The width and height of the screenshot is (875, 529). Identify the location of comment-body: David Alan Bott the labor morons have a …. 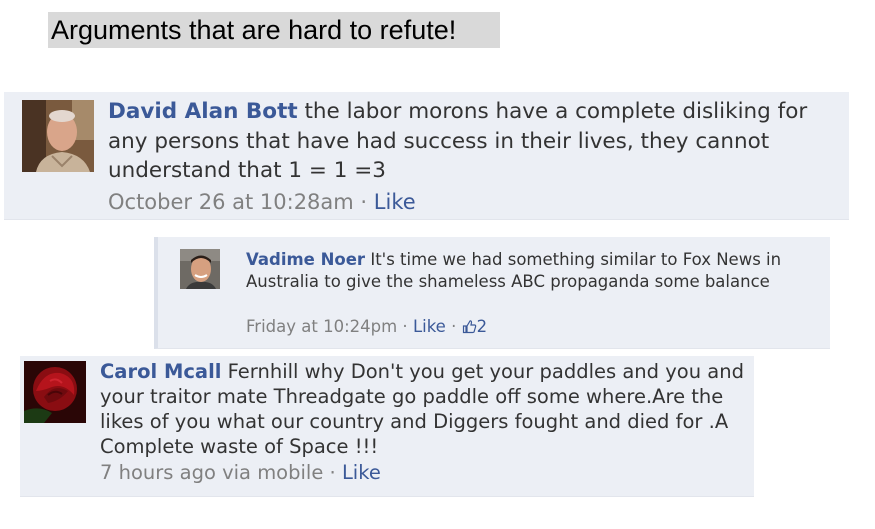
(473, 141).